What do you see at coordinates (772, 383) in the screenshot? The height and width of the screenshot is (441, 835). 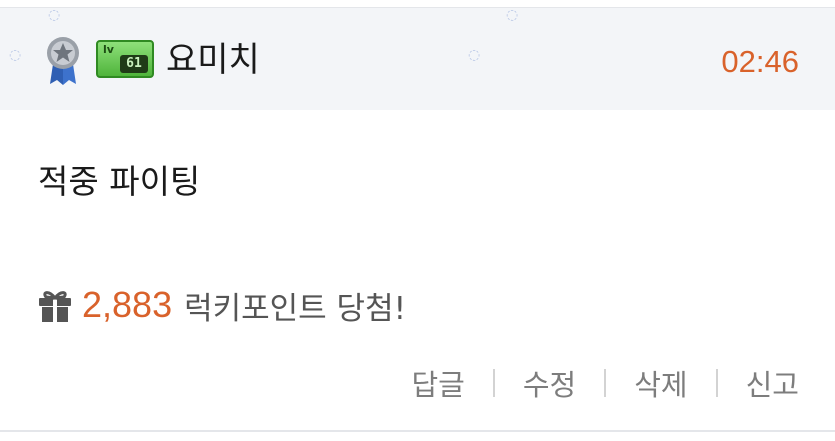 I see `report-button: 신고` at bounding box center [772, 383].